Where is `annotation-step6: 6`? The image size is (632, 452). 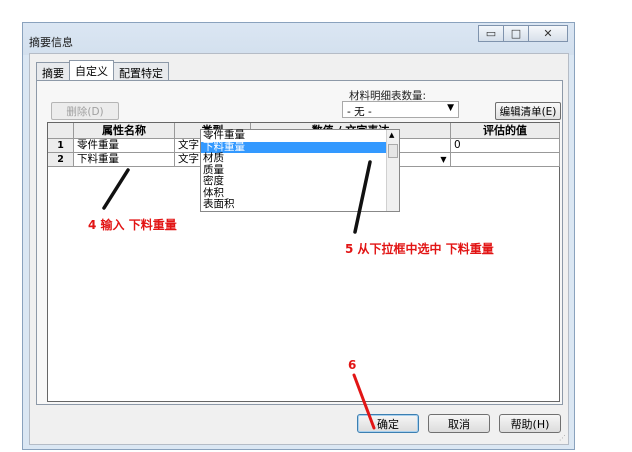 annotation-step6: 6 is located at coordinates (352, 365).